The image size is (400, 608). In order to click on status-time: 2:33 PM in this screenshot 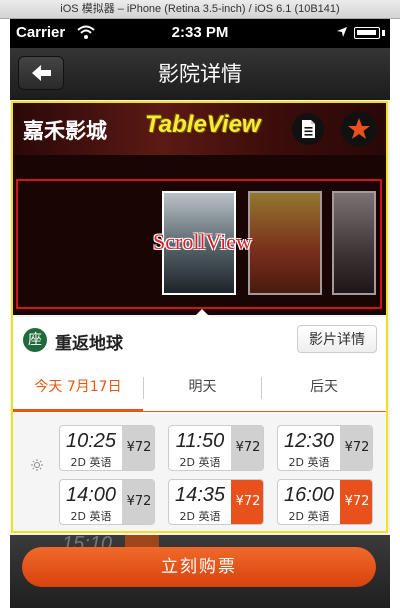, I will do `click(200, 32)`.